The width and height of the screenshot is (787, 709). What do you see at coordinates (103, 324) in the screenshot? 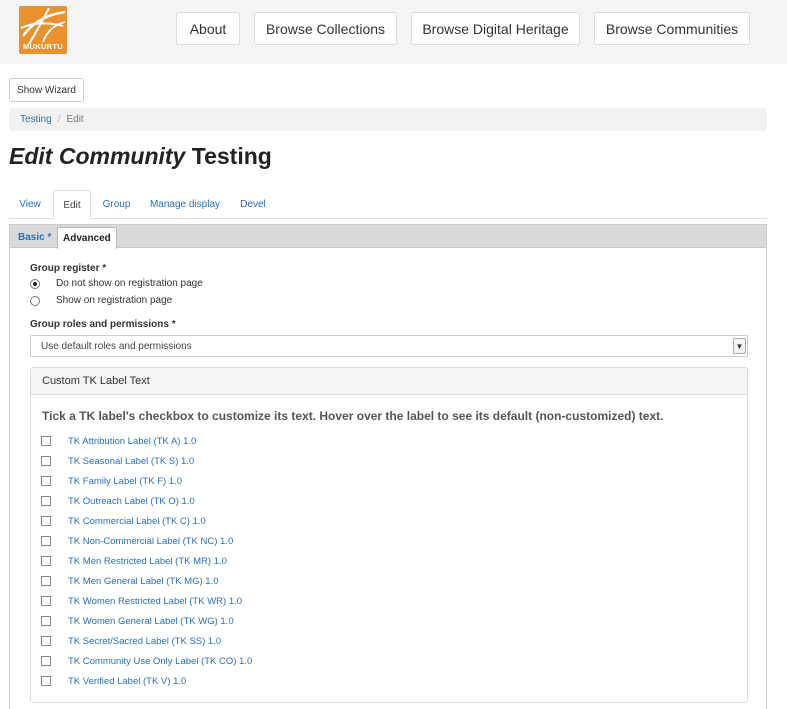
I see `group-roles-label: Group roles and permissions *` at bounding box center [103, 324].